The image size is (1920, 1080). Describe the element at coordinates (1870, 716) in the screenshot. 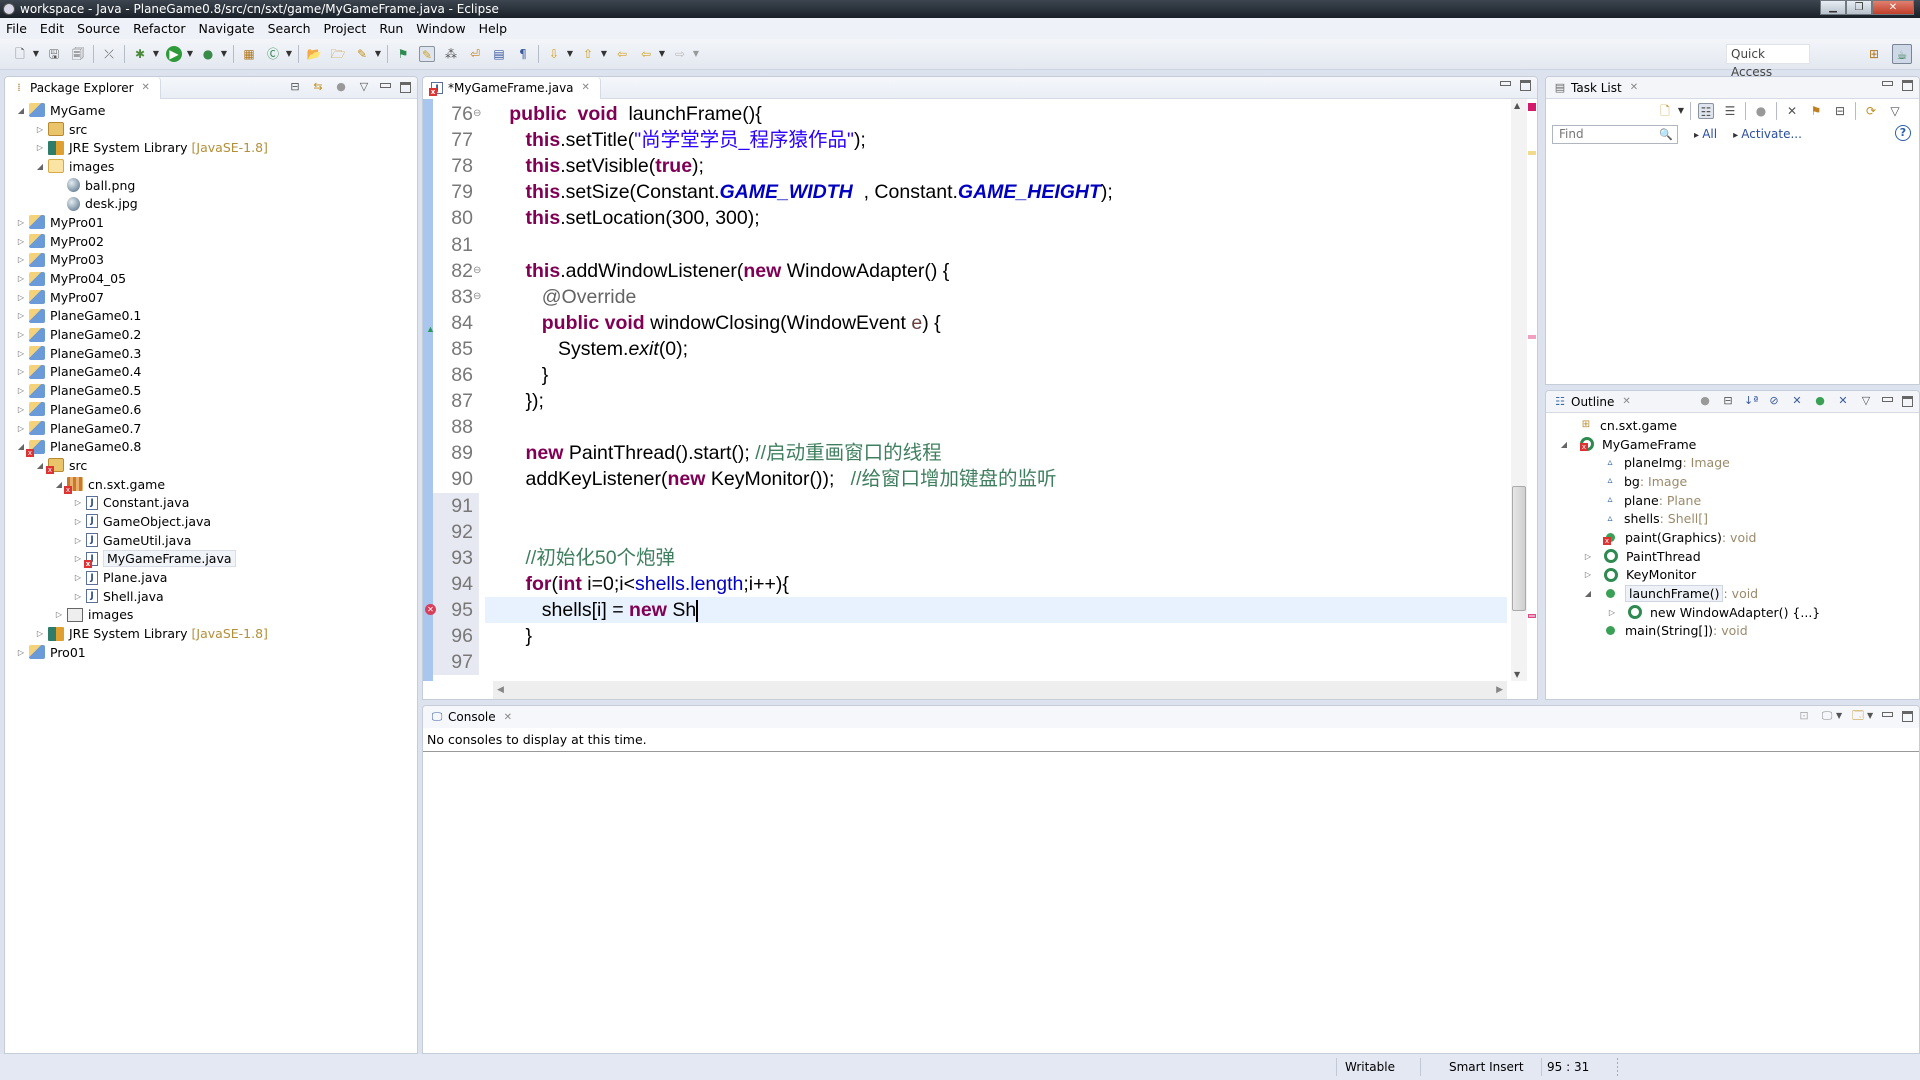

I see `open-console-dropdown: ▼` at that location.